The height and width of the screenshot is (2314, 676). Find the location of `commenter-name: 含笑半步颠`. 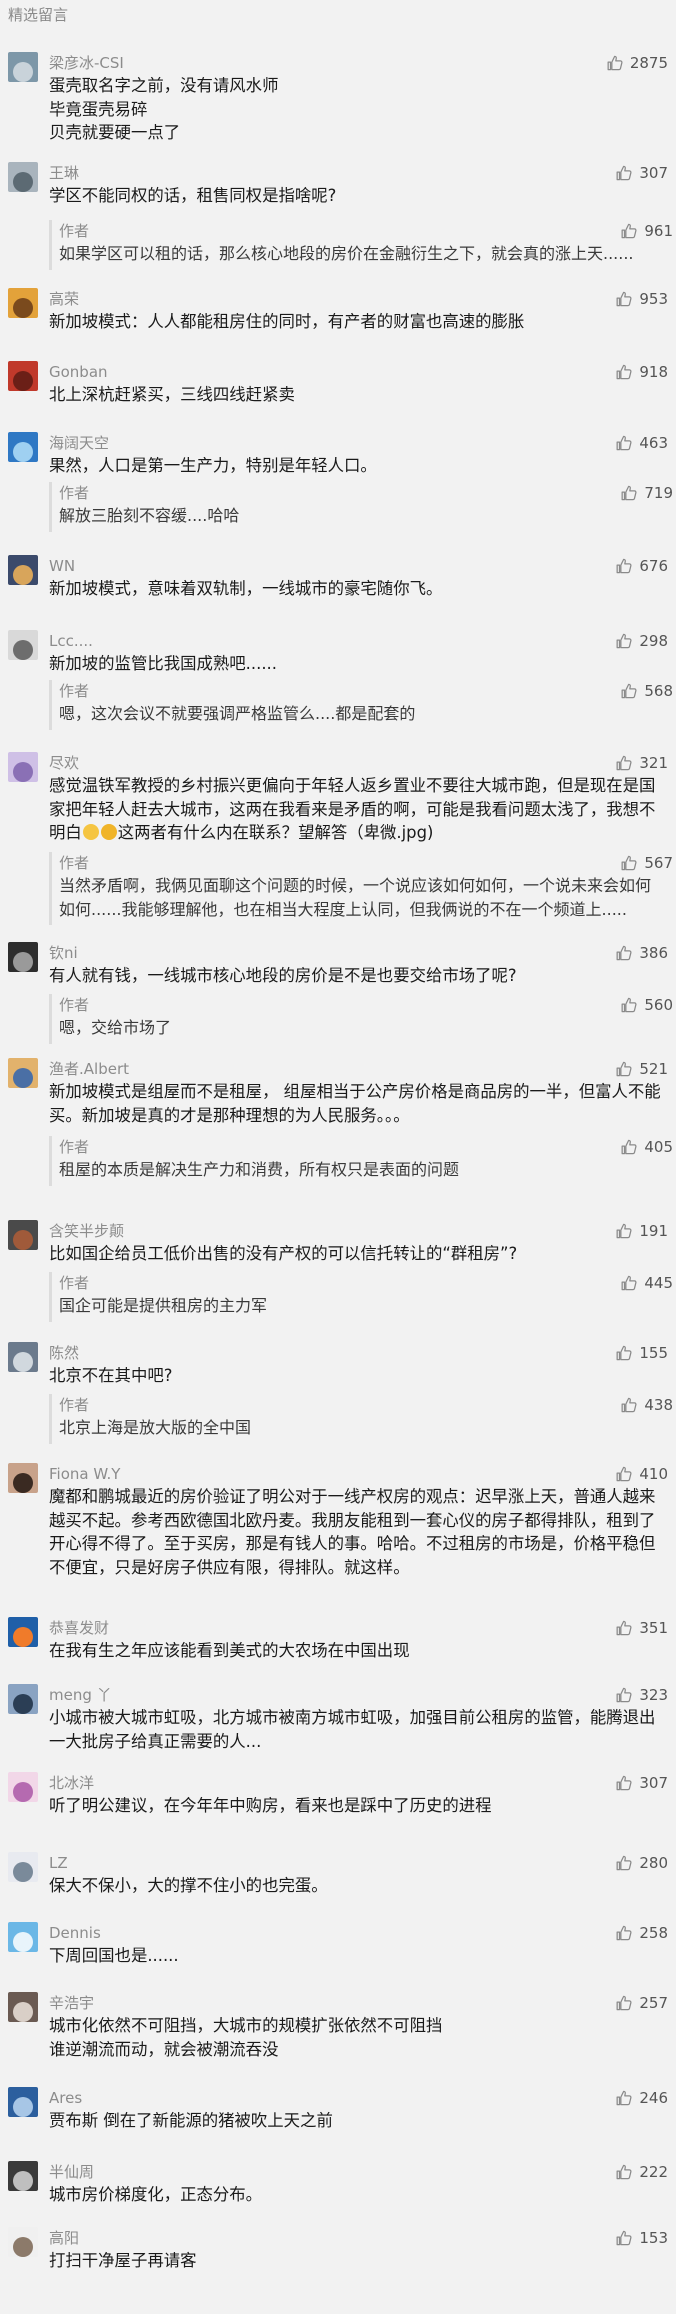

commenter-name: 含笑半步颠 is located at coordinates (86, 1231).